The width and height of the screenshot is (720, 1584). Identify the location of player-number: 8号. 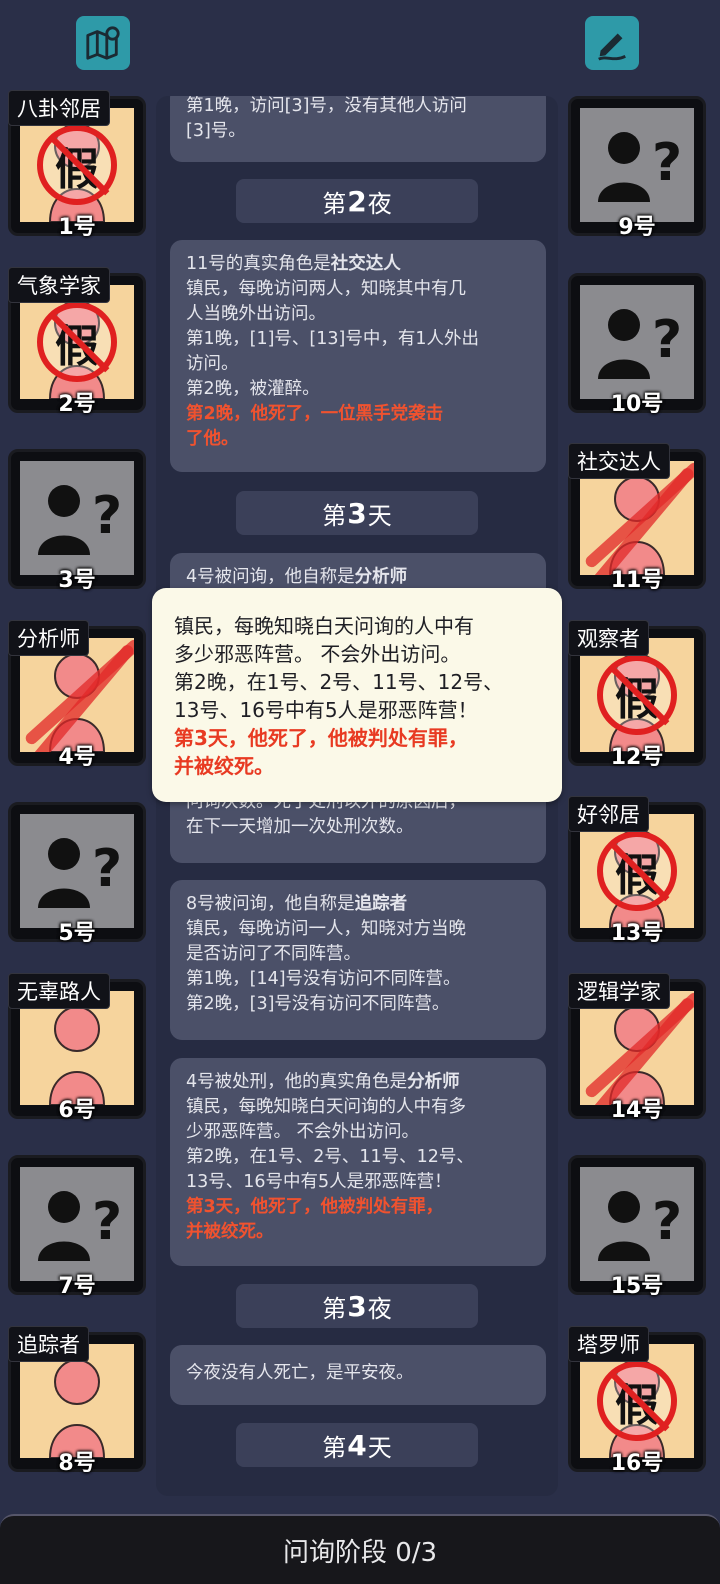
(77, 1463).